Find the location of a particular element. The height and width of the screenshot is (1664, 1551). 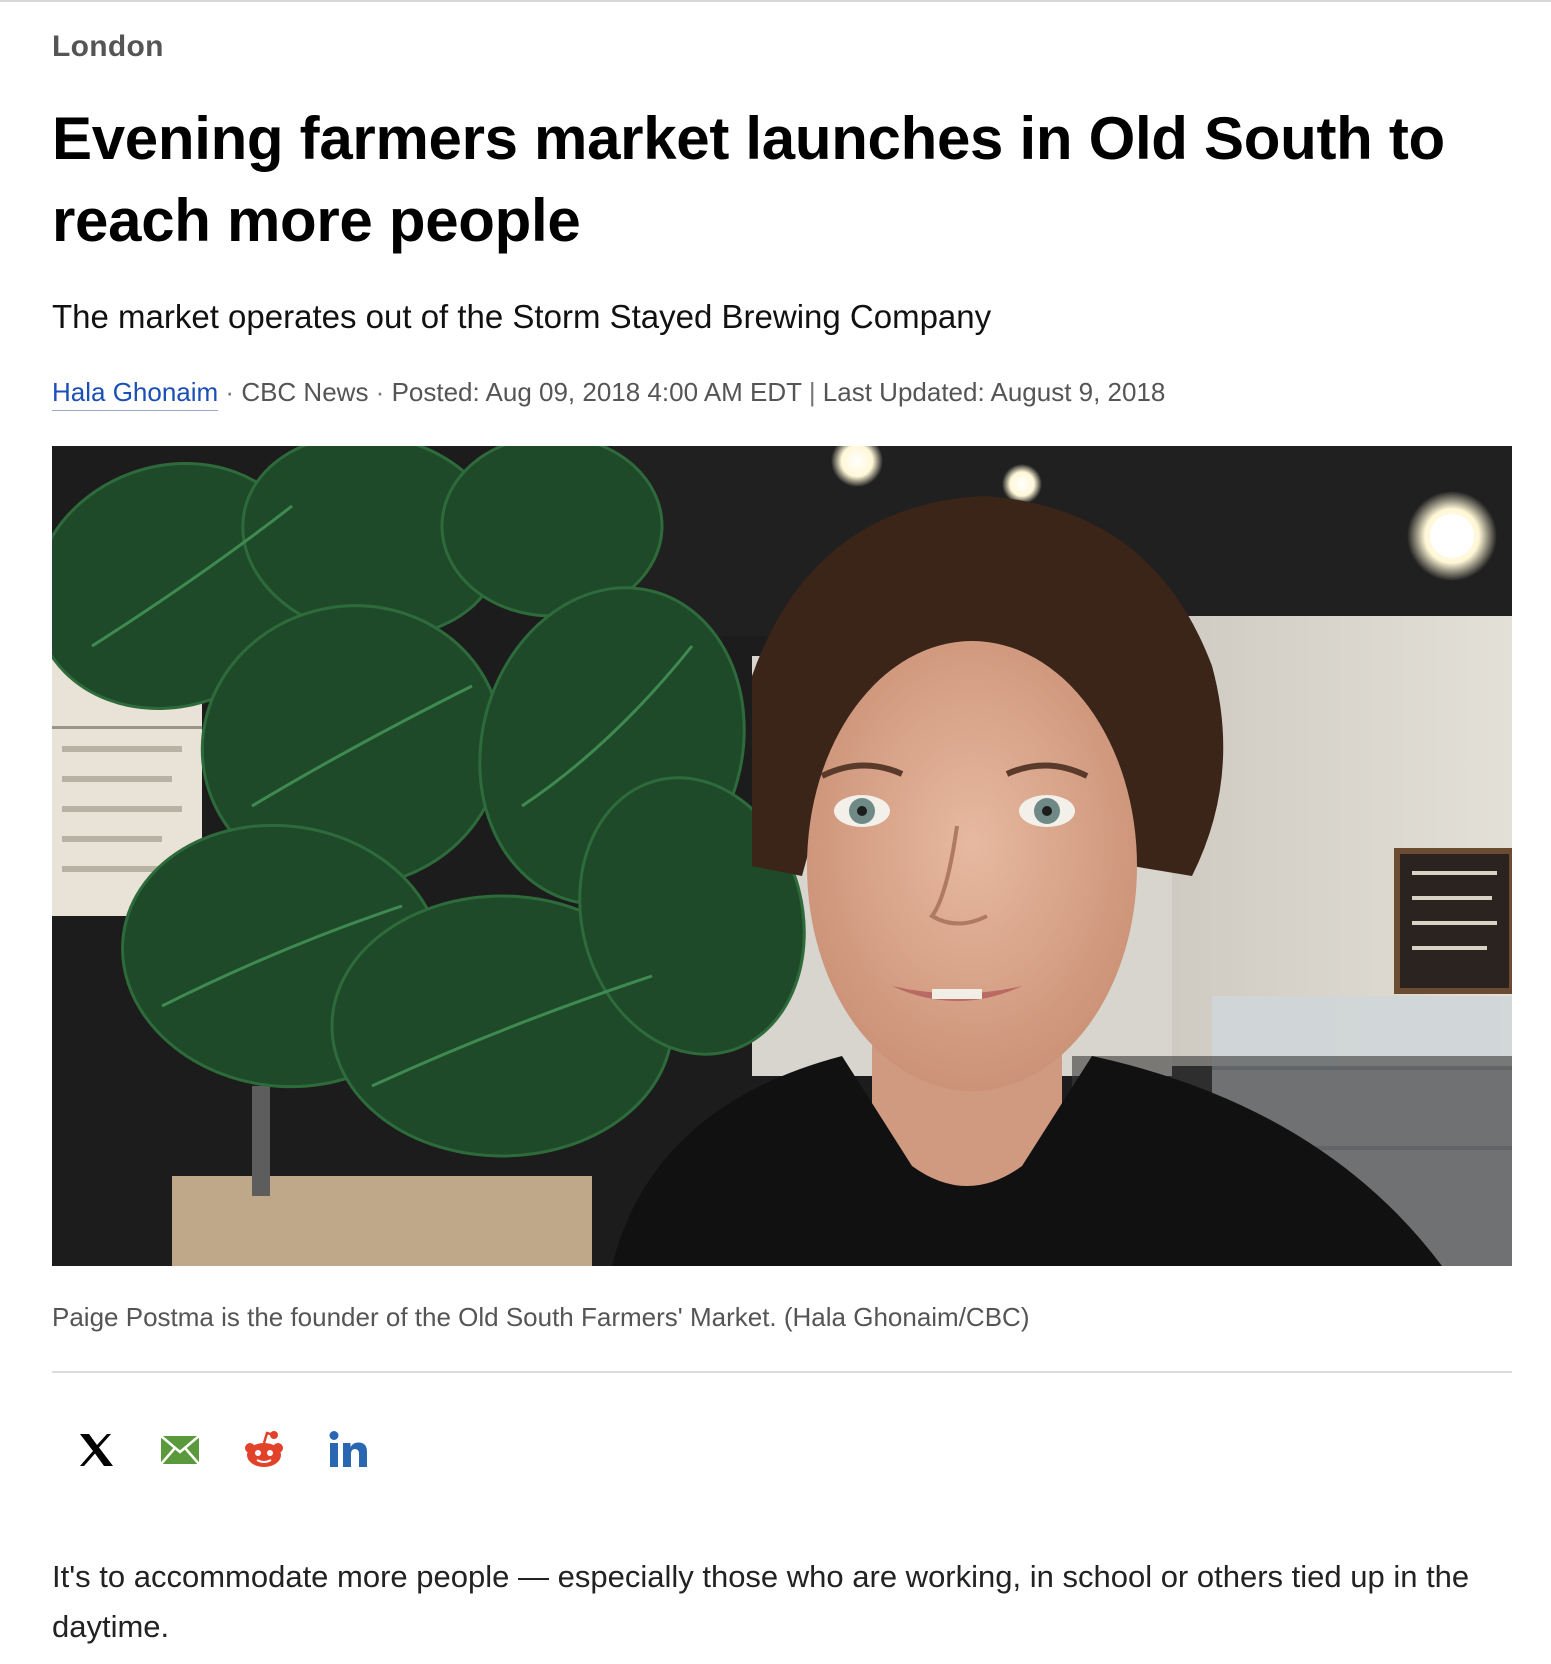

share-x-button is located at coordinates (96, 1450).